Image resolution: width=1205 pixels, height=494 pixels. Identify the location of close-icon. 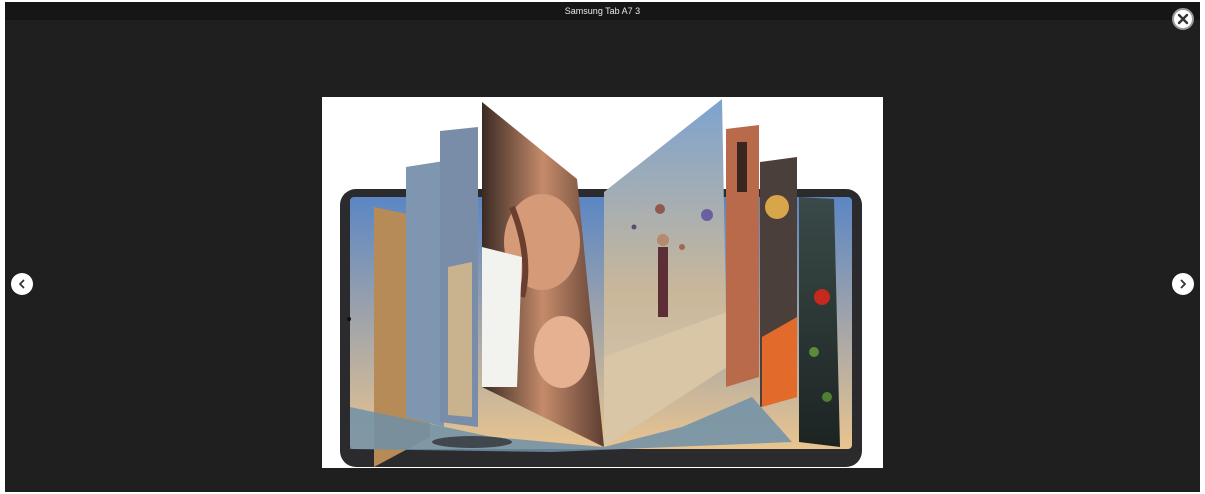
(1183, 19).